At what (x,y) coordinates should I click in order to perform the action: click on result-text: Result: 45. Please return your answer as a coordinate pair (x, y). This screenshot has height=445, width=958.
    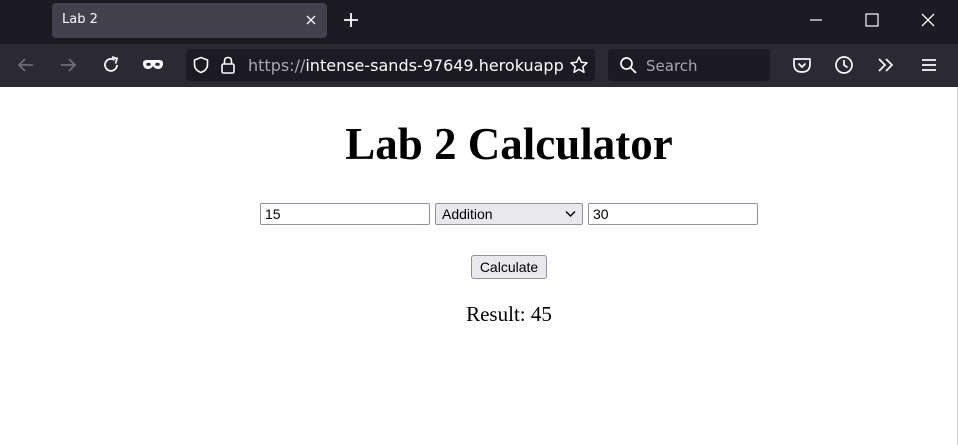
    Looking at the image, I should click on (509, 314).